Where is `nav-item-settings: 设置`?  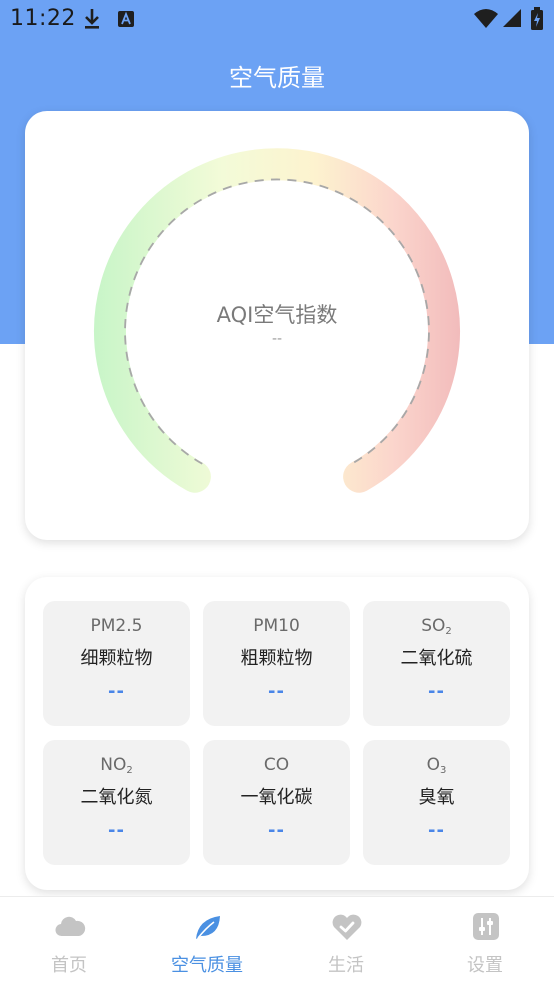 nav-item-settings: 设置 is located at coordinates (485, 940).